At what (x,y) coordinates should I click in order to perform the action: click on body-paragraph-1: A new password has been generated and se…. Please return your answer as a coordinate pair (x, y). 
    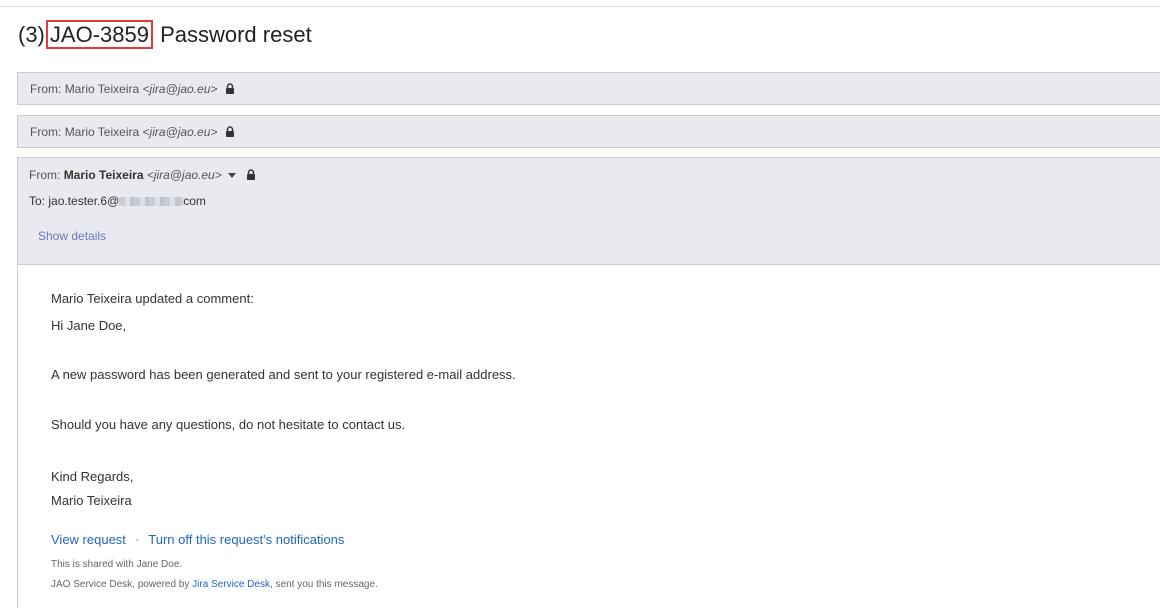
    Looking at the image, I should click on (283, 374).